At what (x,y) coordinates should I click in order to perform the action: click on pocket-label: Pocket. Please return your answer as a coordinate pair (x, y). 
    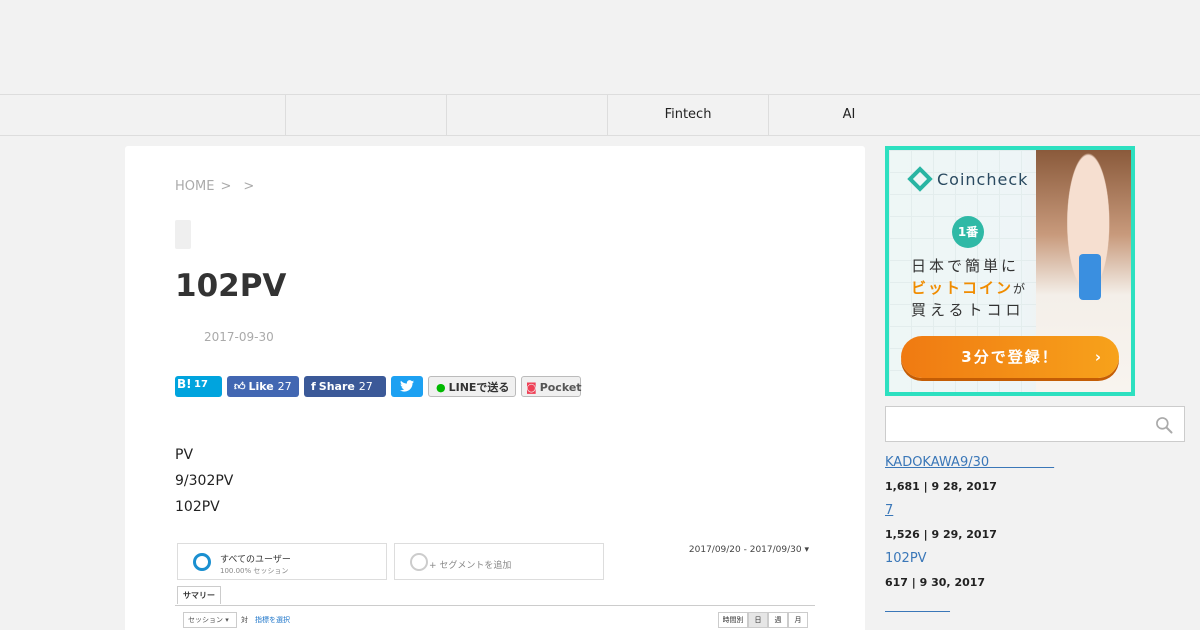
    Looking at the image, I should click on (560, 387).